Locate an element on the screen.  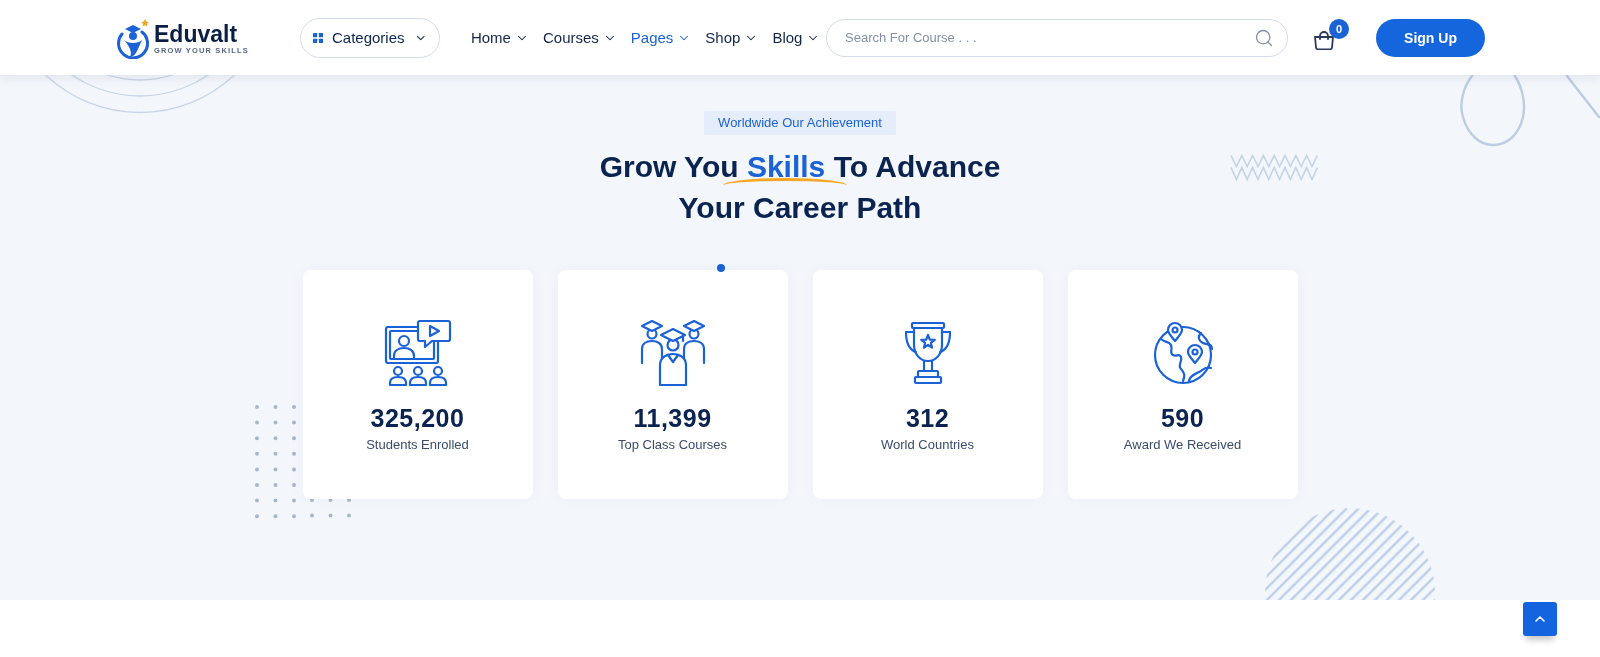
stat-label: Award We Received is located at coordinates (1182, 445).